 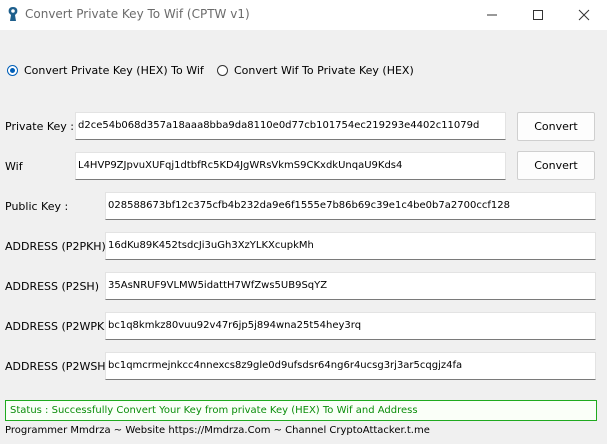 I want to click on radio-wif-to-hex-label: Convert Wif To Private Key (HEX), so click(x=324, y=70).